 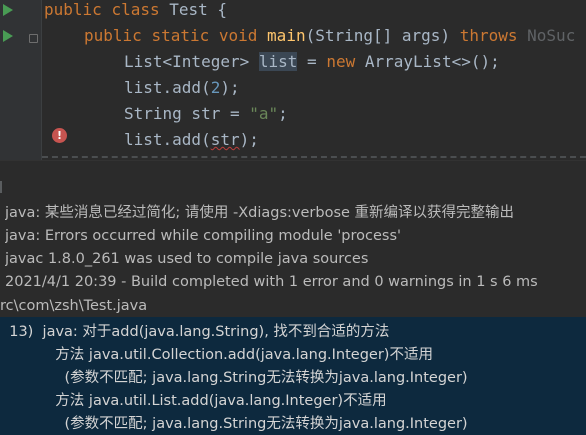 I want to click on panel-toolbar-icon, so click(x=3, y=187).